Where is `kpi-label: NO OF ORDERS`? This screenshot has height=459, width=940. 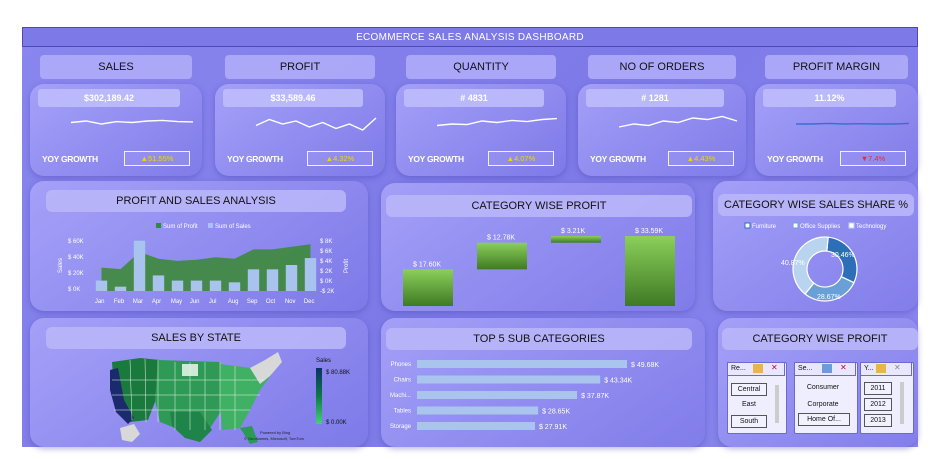
kpi-label: NO OF ORDERS is located at coordinates (662, 67).